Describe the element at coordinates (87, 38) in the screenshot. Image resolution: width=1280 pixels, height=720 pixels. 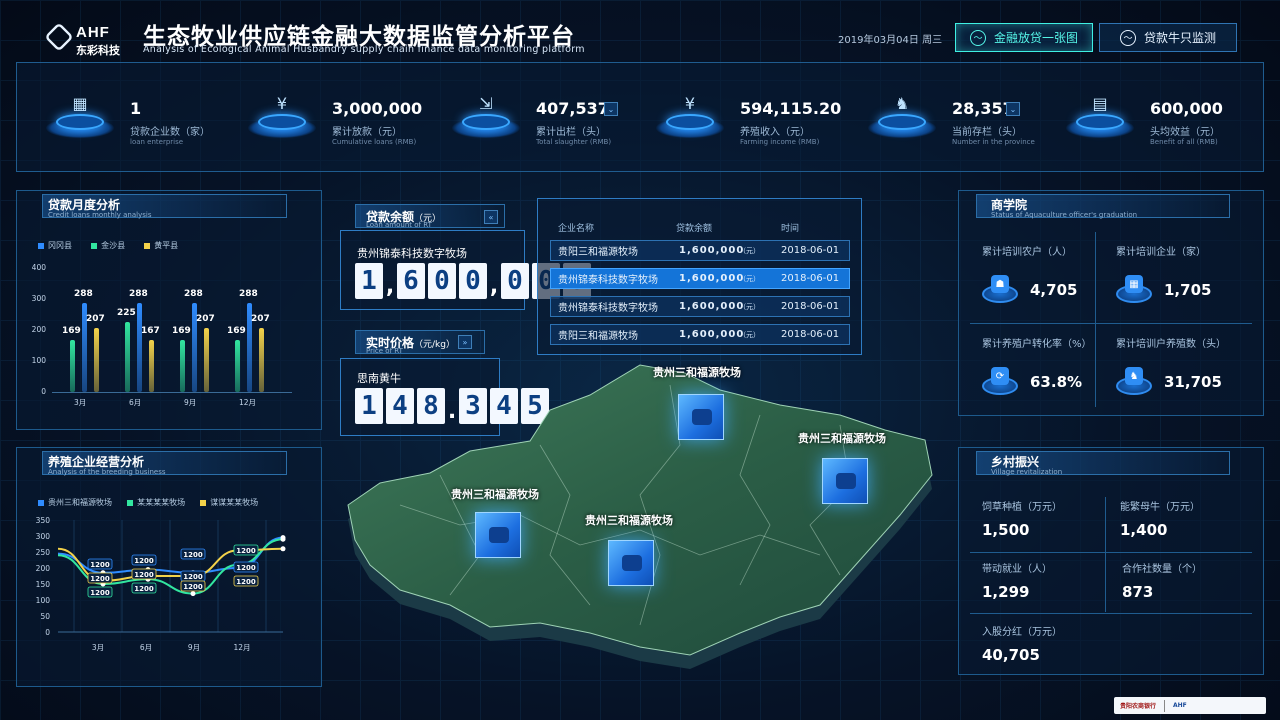
I see `company-logo: AHF 东彩科技` at that location.